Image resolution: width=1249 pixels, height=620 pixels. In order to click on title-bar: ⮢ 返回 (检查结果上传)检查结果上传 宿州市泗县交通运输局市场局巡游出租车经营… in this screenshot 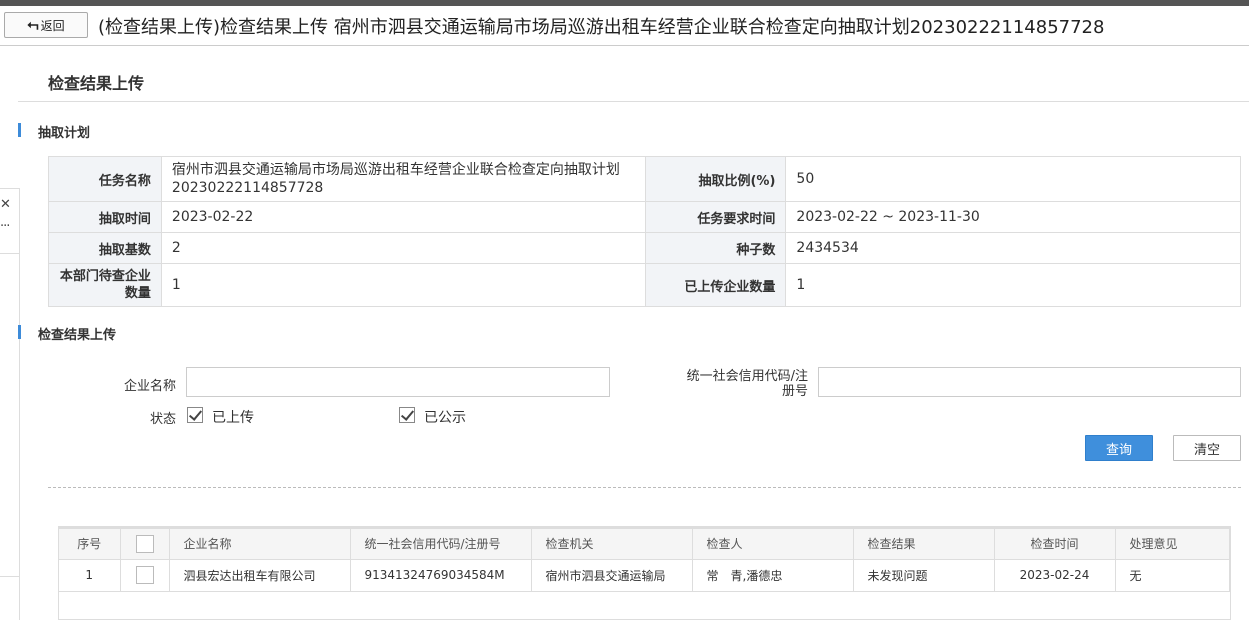, I will do `click(624, 26)`.